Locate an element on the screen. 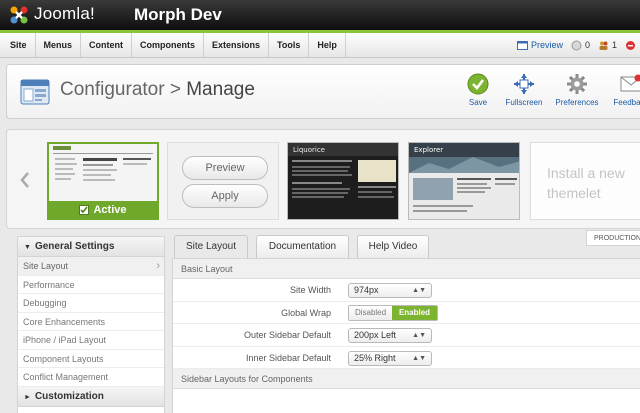 The height and width of the screenshot is (413, 640). sidebar-item-iphone-ipad-layout: iPhone / iPad Layout is located at coordinates (91, 340).